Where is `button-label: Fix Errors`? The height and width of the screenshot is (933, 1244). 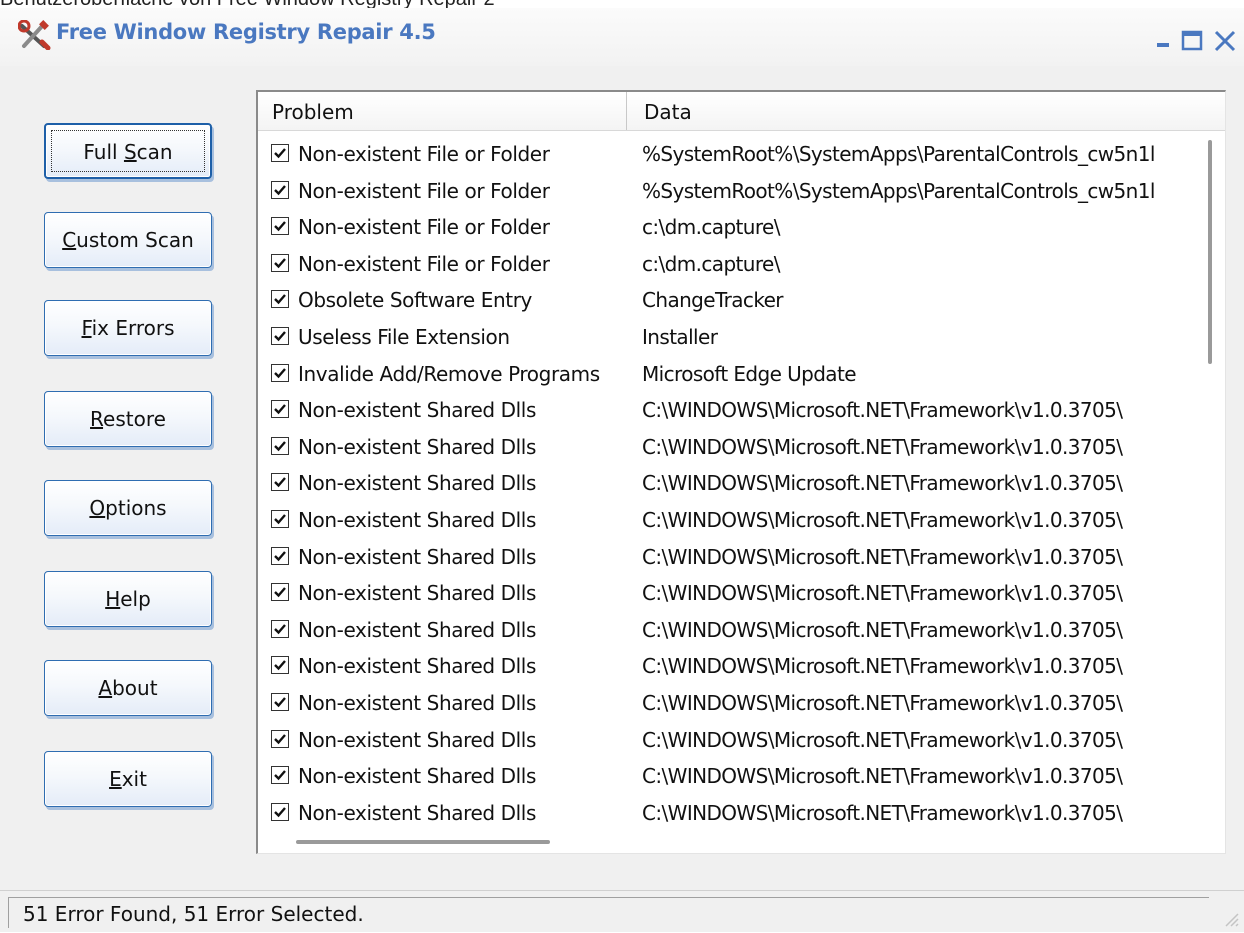
button-label: Fix Errors is located at coordinates (128, 328).